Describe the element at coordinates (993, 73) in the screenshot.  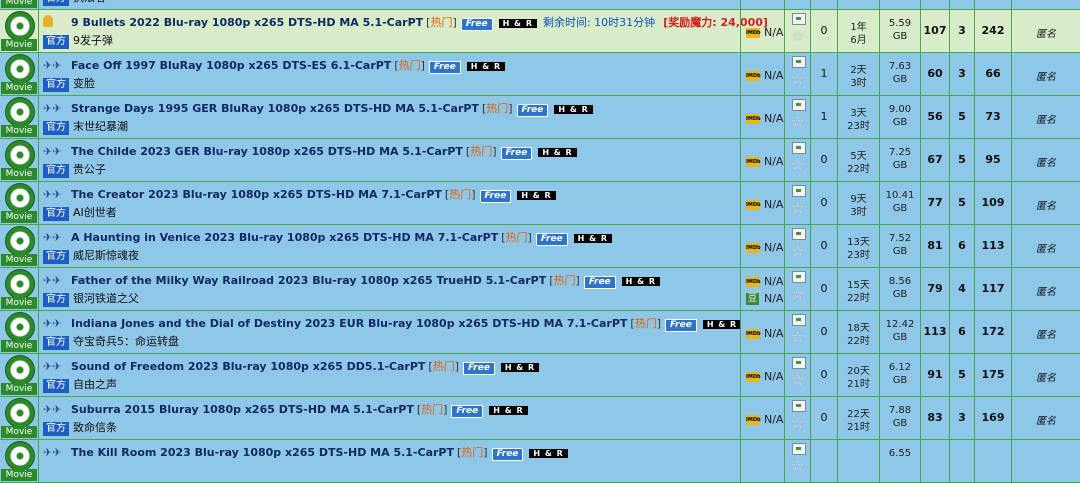
I see `completed-count: 66` at that location.